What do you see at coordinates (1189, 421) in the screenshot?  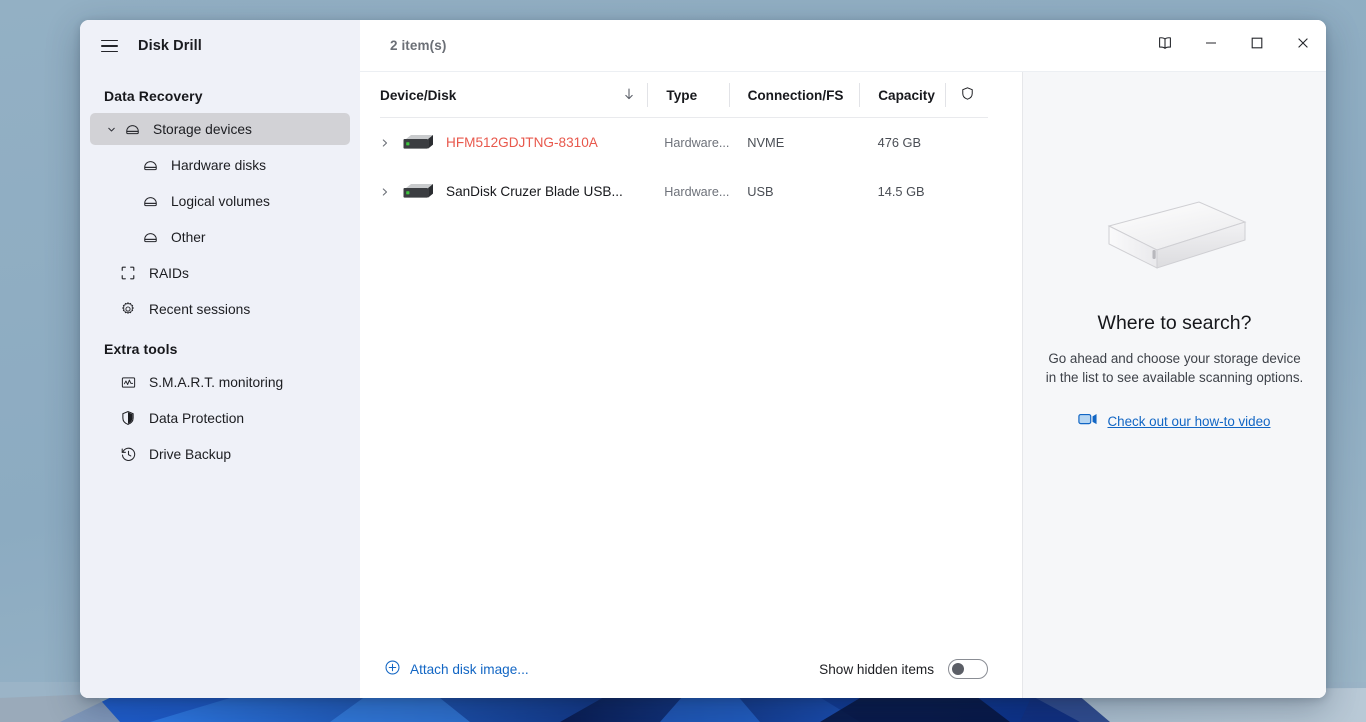 I see `how-to-video-link-label: Check out our how-to video` at bounding box center [1189, 421].